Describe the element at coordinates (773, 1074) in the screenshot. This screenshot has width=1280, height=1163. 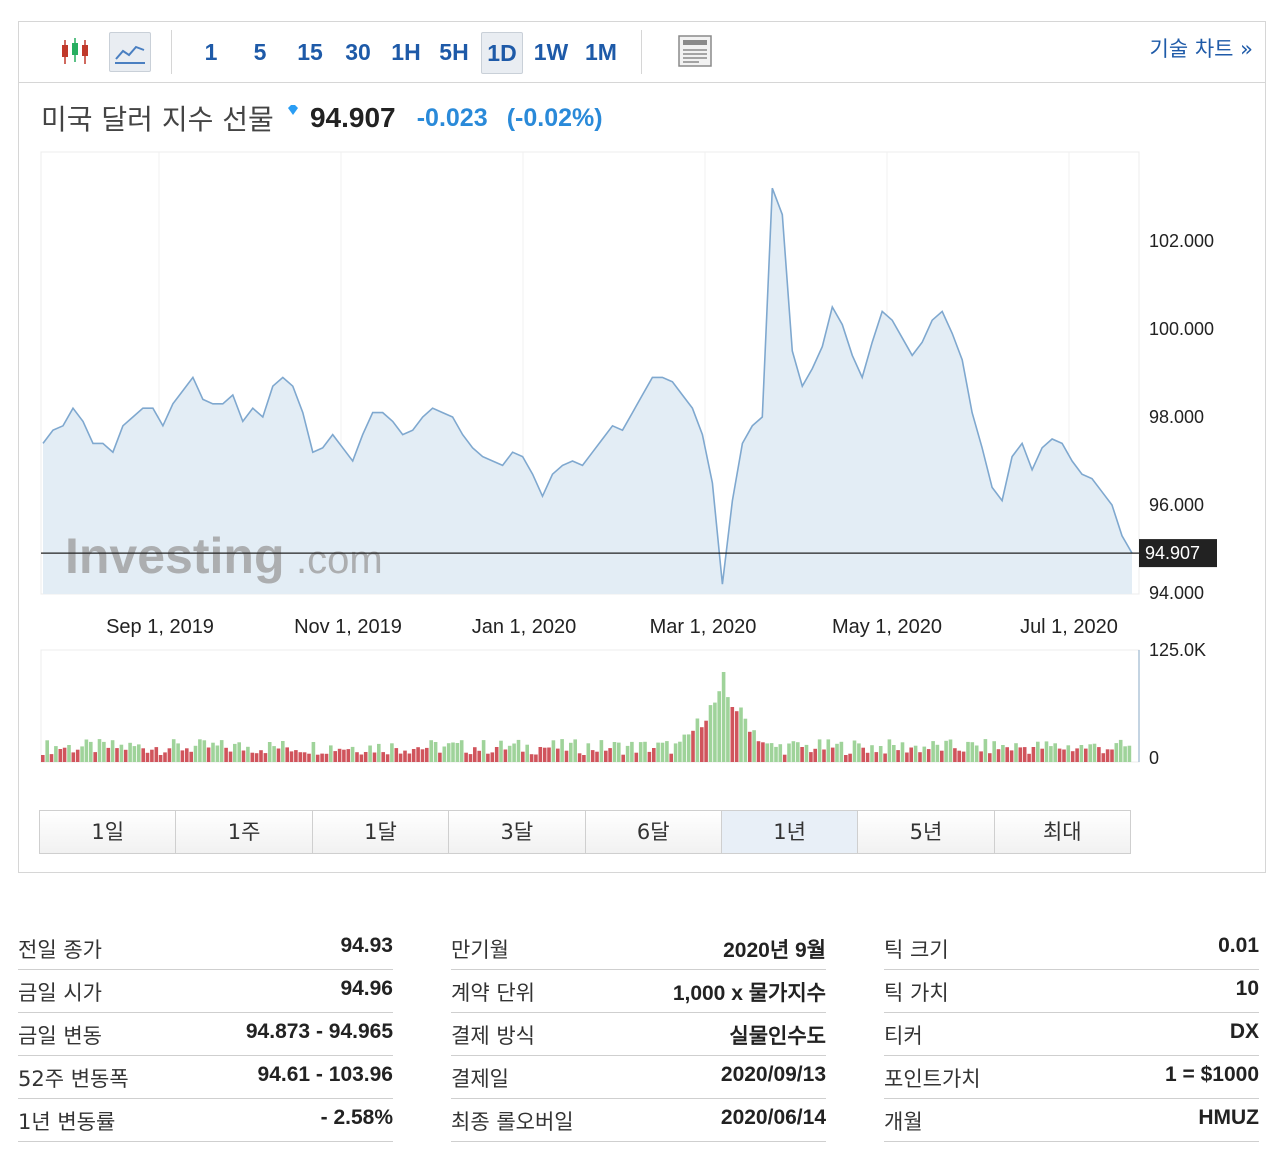
I see `stat-value: 2020/09/13` at that location.